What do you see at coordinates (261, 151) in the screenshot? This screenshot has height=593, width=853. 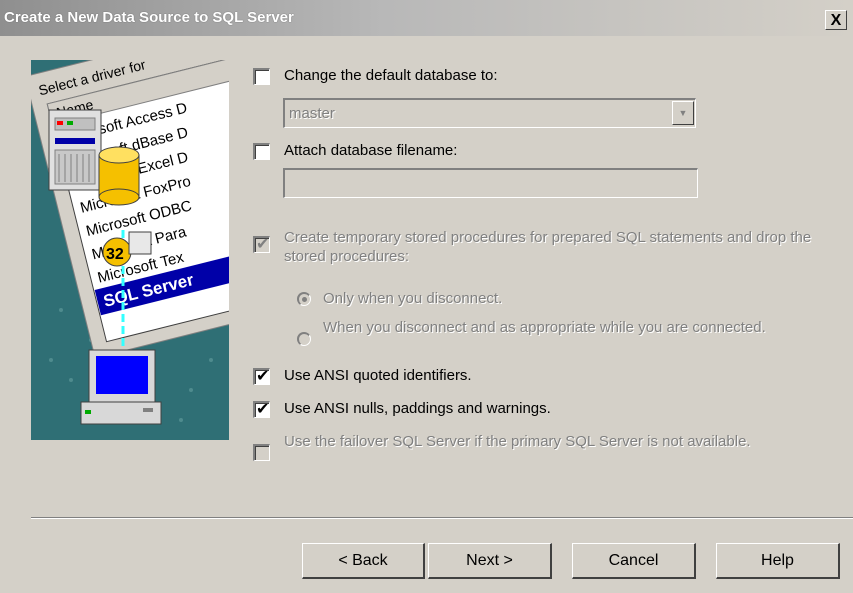 I see `attach-db-checkbox` at bounding box center [261, 151].